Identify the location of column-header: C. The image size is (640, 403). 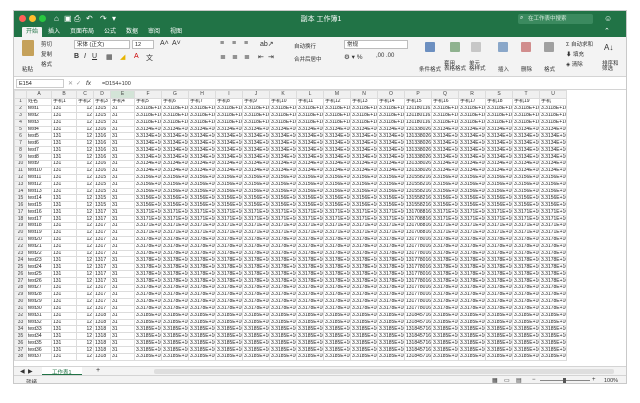
(85, 94).